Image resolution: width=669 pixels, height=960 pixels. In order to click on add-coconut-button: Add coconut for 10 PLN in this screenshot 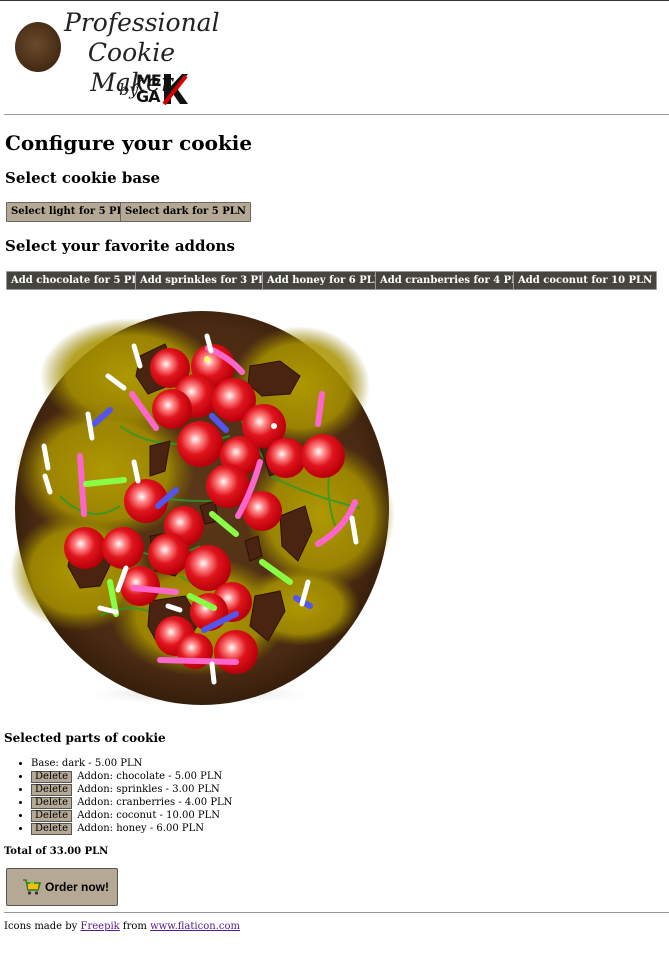, I will do `click(585, 280)`.